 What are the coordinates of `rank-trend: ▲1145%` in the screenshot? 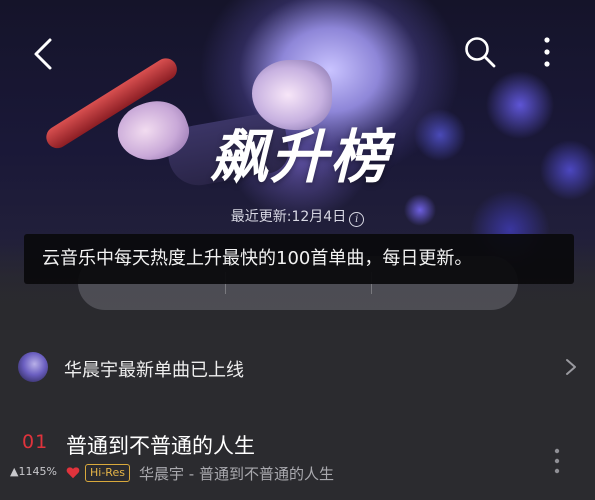 It's located at (33, 471).